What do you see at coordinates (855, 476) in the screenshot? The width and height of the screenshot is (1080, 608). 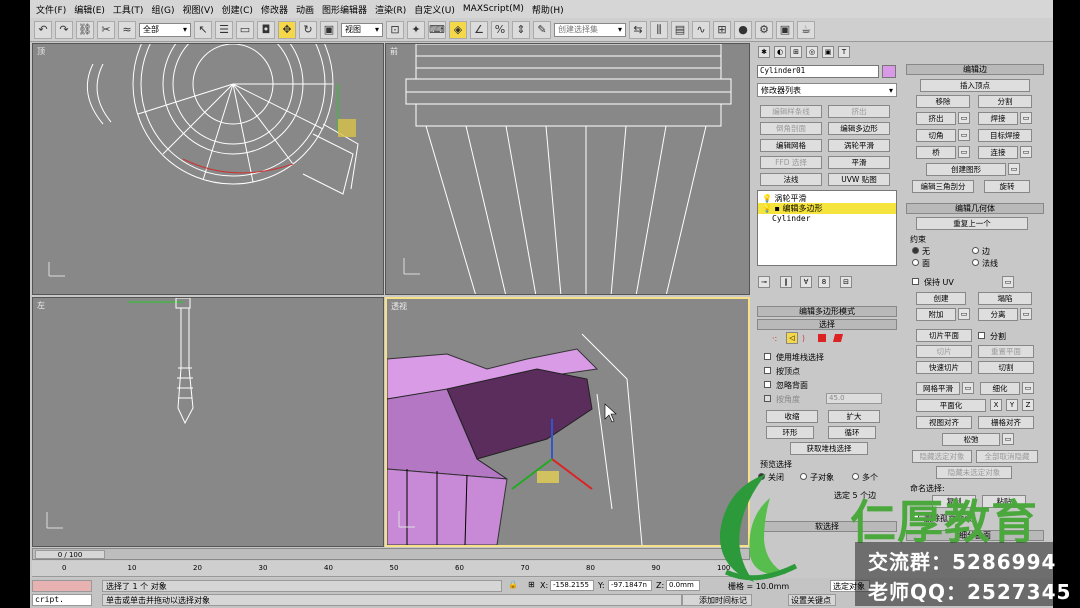 I see `preview-multi-radio` at bounding box center [855, 476].